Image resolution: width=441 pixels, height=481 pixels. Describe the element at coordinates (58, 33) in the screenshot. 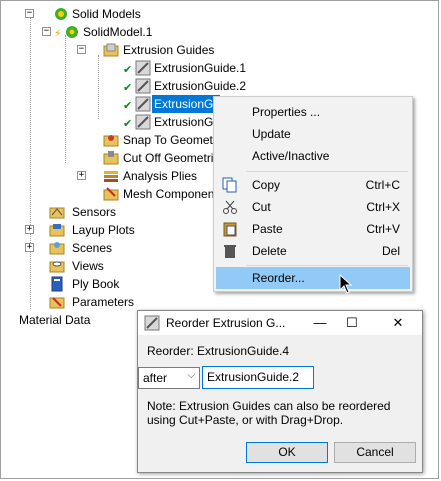

I see `lightning-icon: ⚡` at that location.